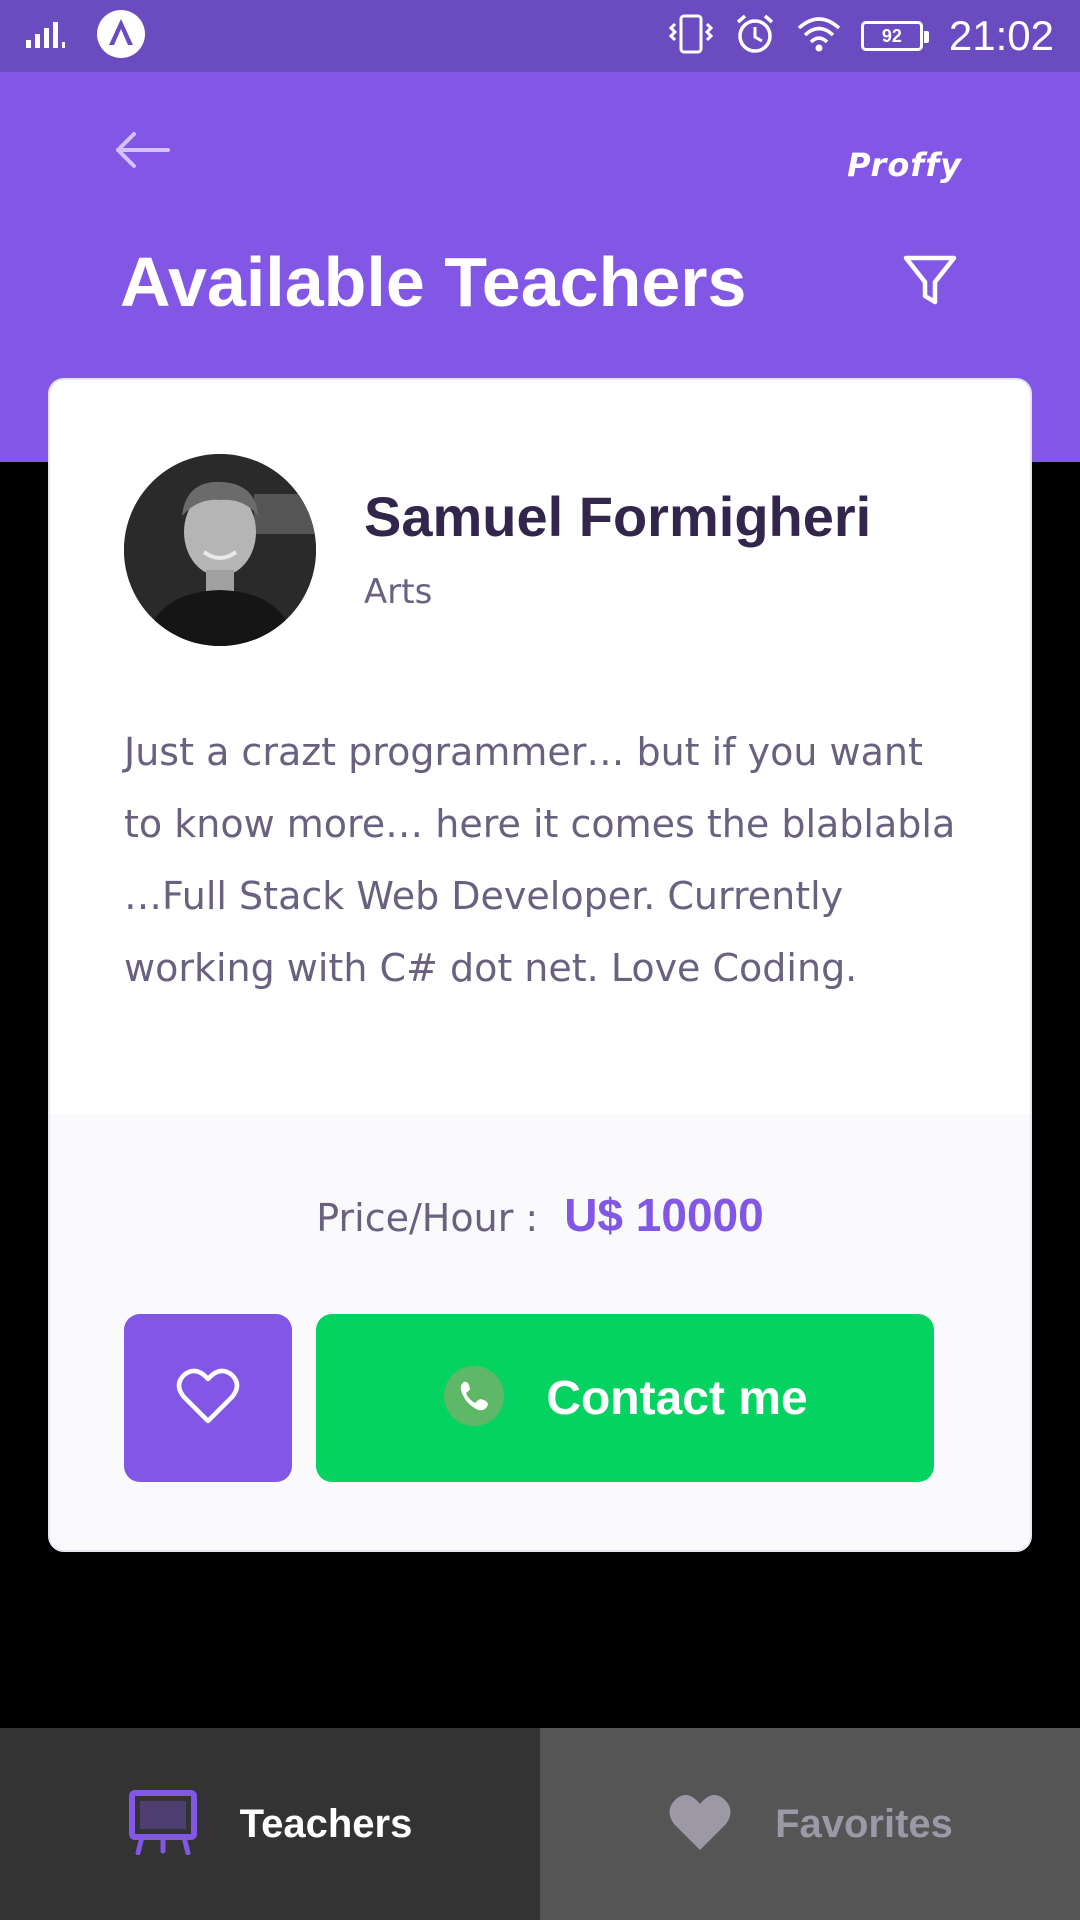 The width and height of the screenshot is (1080, 1920). Describe the element at coordinates (930, 284) in the screenshot. I see `filter-icon` at that location.